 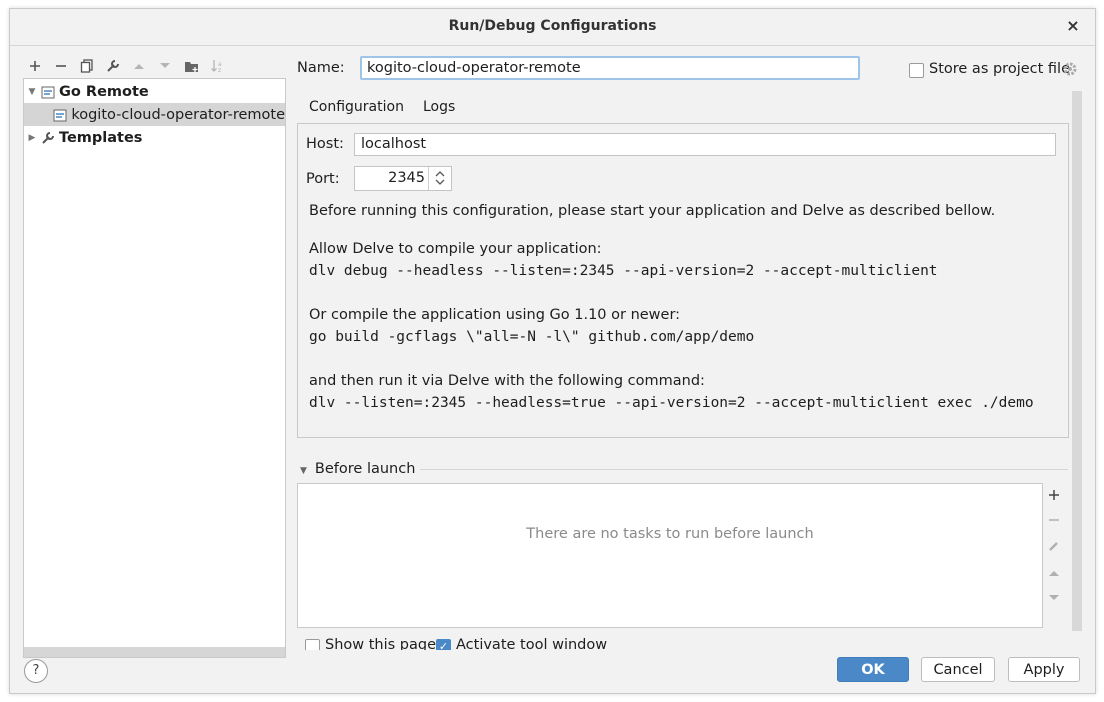 I want to click on tree-horizontal-scrollbar, so click(x=154, y=652).